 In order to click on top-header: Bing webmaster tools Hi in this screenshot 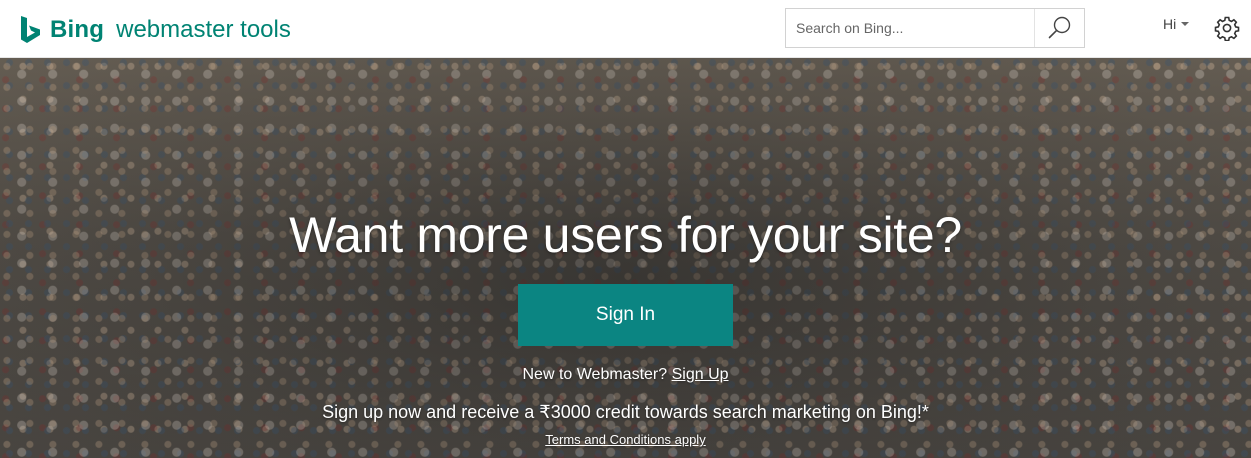, I will do `click(625, 29)`.